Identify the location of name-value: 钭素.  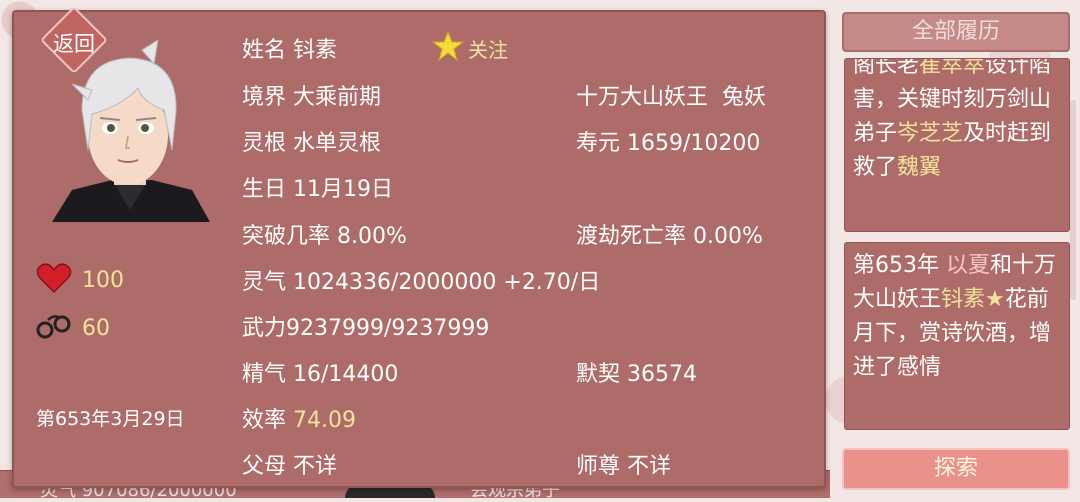
(315, 50).